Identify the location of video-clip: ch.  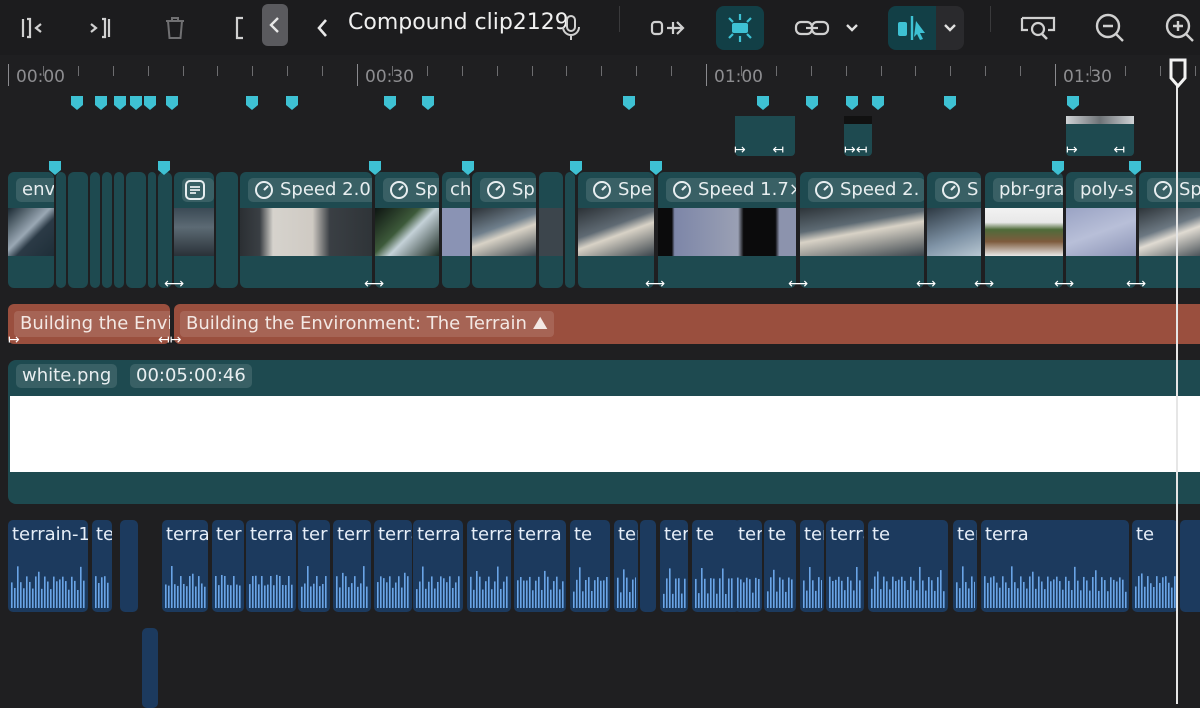
(456, 230).